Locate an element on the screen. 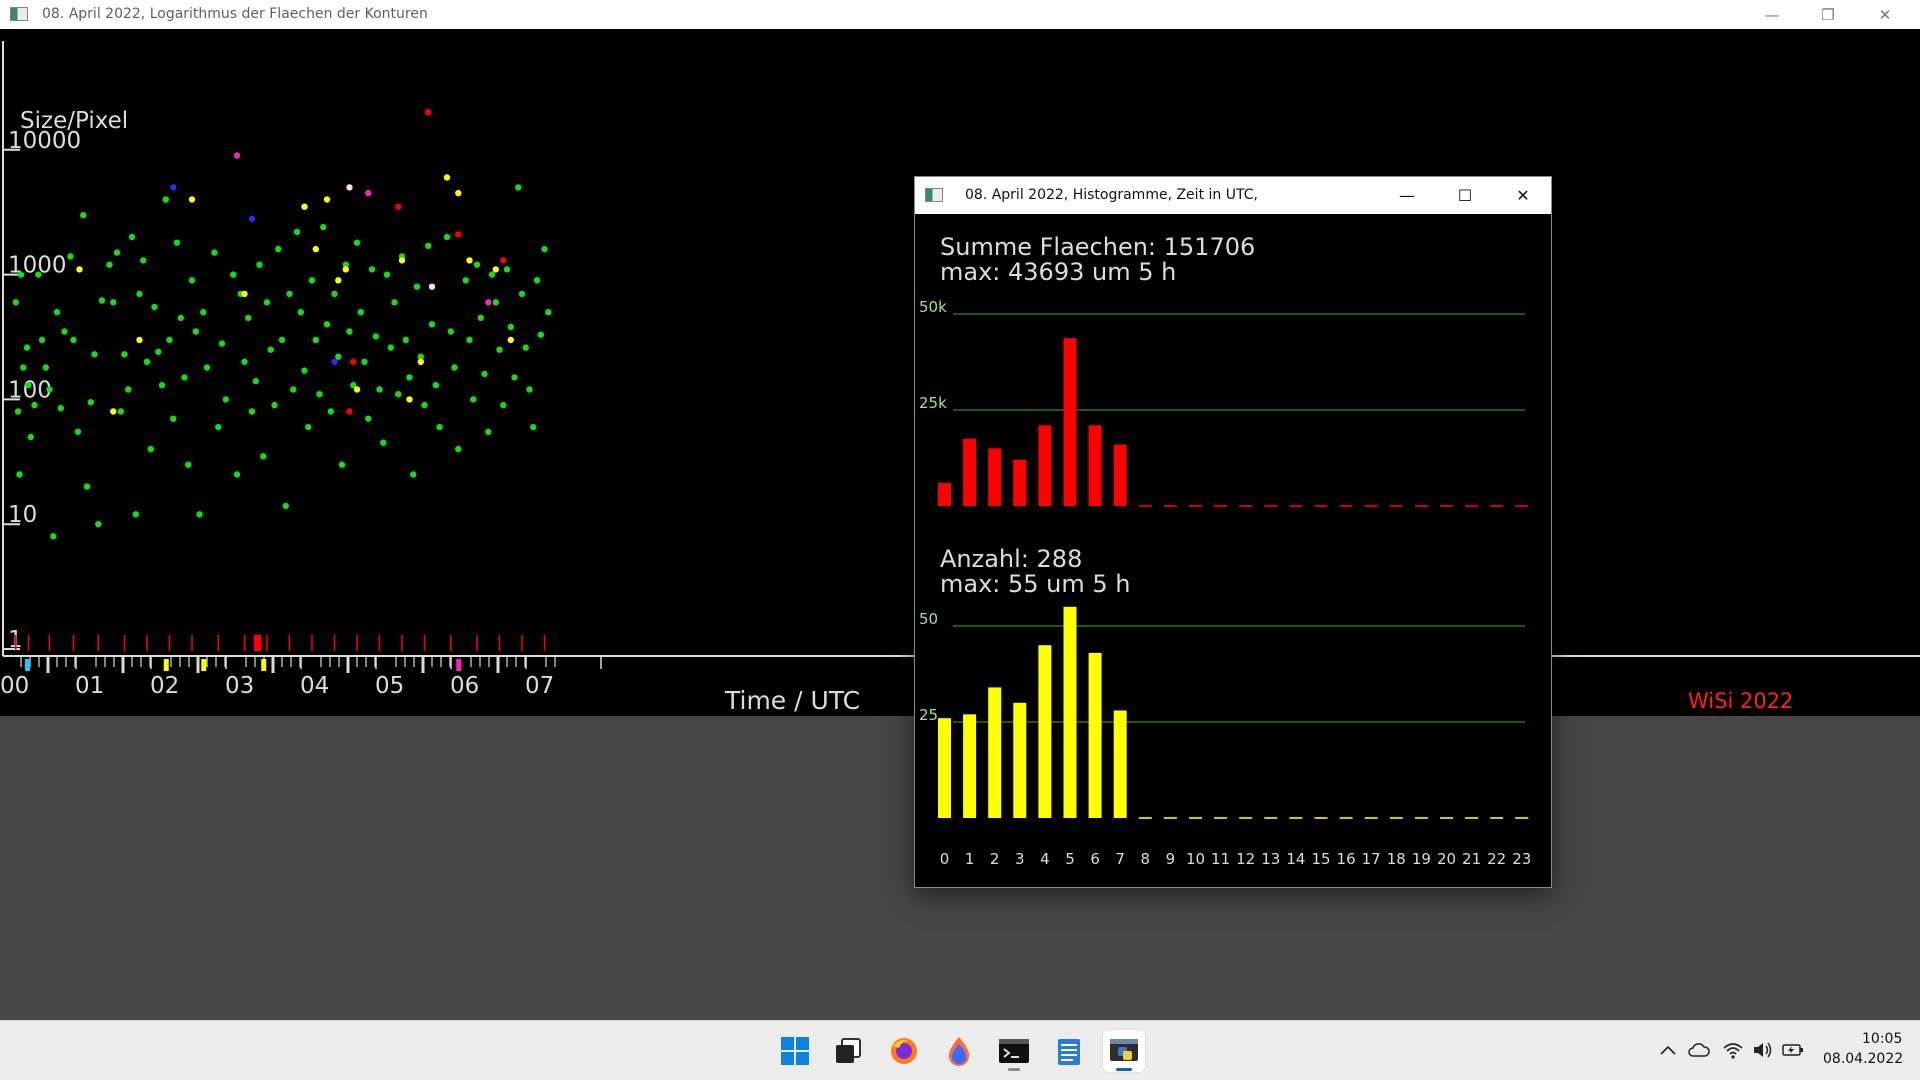 This screenshot has width=1920, height=1080. maximize-button: ☐ is located at coordinates (1465, 195).